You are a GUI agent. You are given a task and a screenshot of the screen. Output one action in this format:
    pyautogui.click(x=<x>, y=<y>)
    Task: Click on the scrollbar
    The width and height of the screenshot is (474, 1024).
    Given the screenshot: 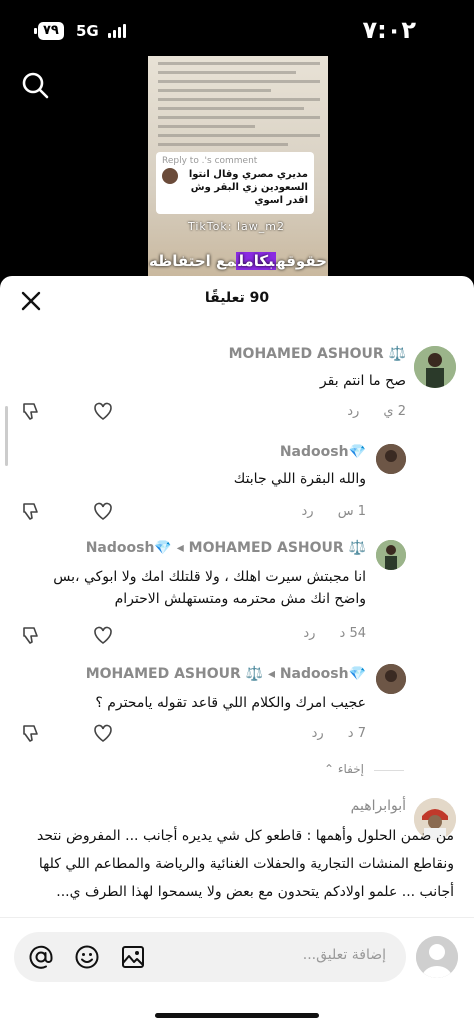 What is the action you would take?
    pyautogui.click(x=6, y=436)
    